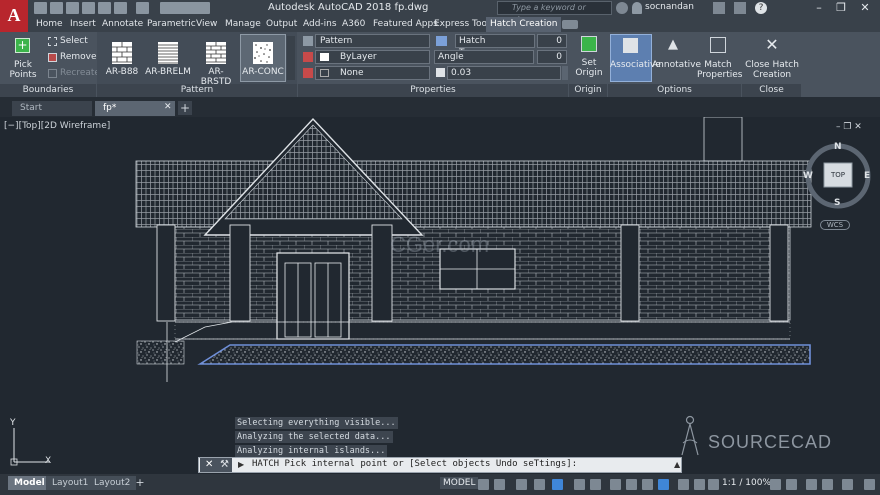 The width and height of the screenshot is (880, 495). What do you see at coordinates (459, 483) in the screenshot?
I see `model-space-toggle: MODEL` at bounding box center [459, 483].